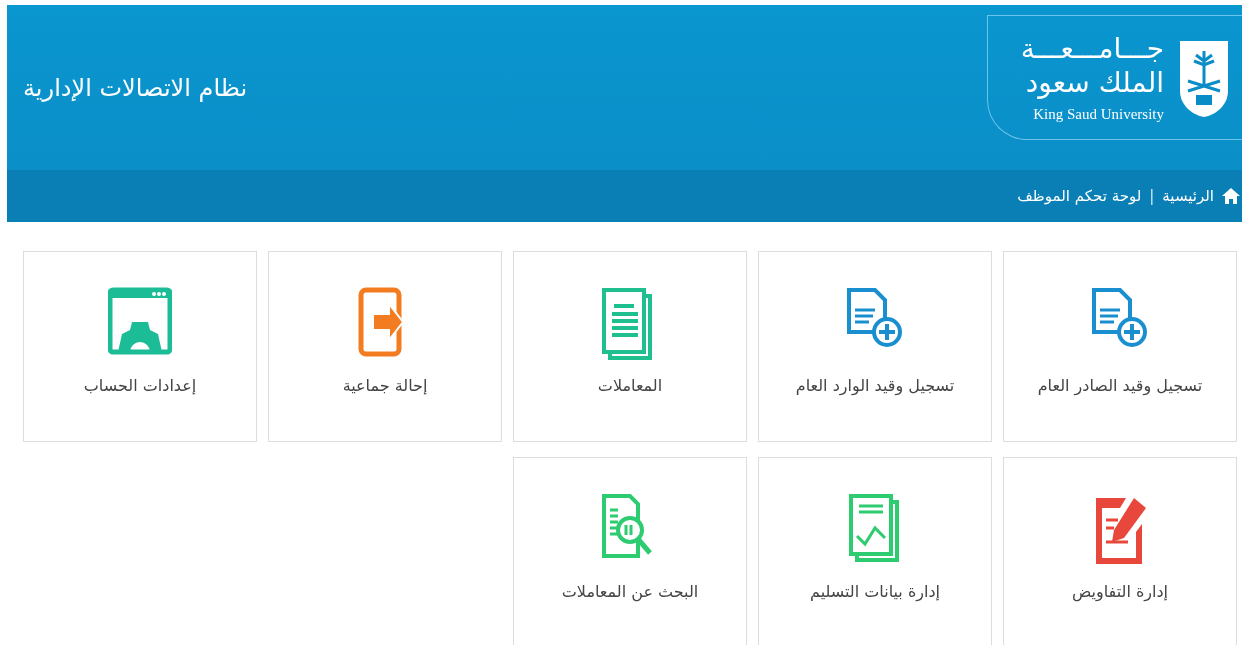 This screenshot has width=1242, height=645. I want to click on tile-label: إدارة التفاويض, so click(1120, 591).